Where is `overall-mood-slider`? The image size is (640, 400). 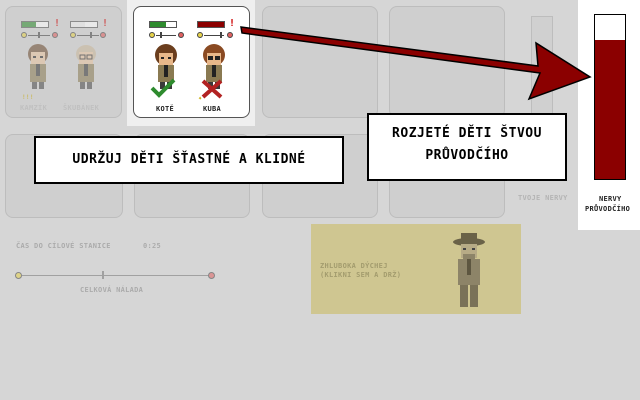 overall-mood-slider is located at coordinates (115, 275).